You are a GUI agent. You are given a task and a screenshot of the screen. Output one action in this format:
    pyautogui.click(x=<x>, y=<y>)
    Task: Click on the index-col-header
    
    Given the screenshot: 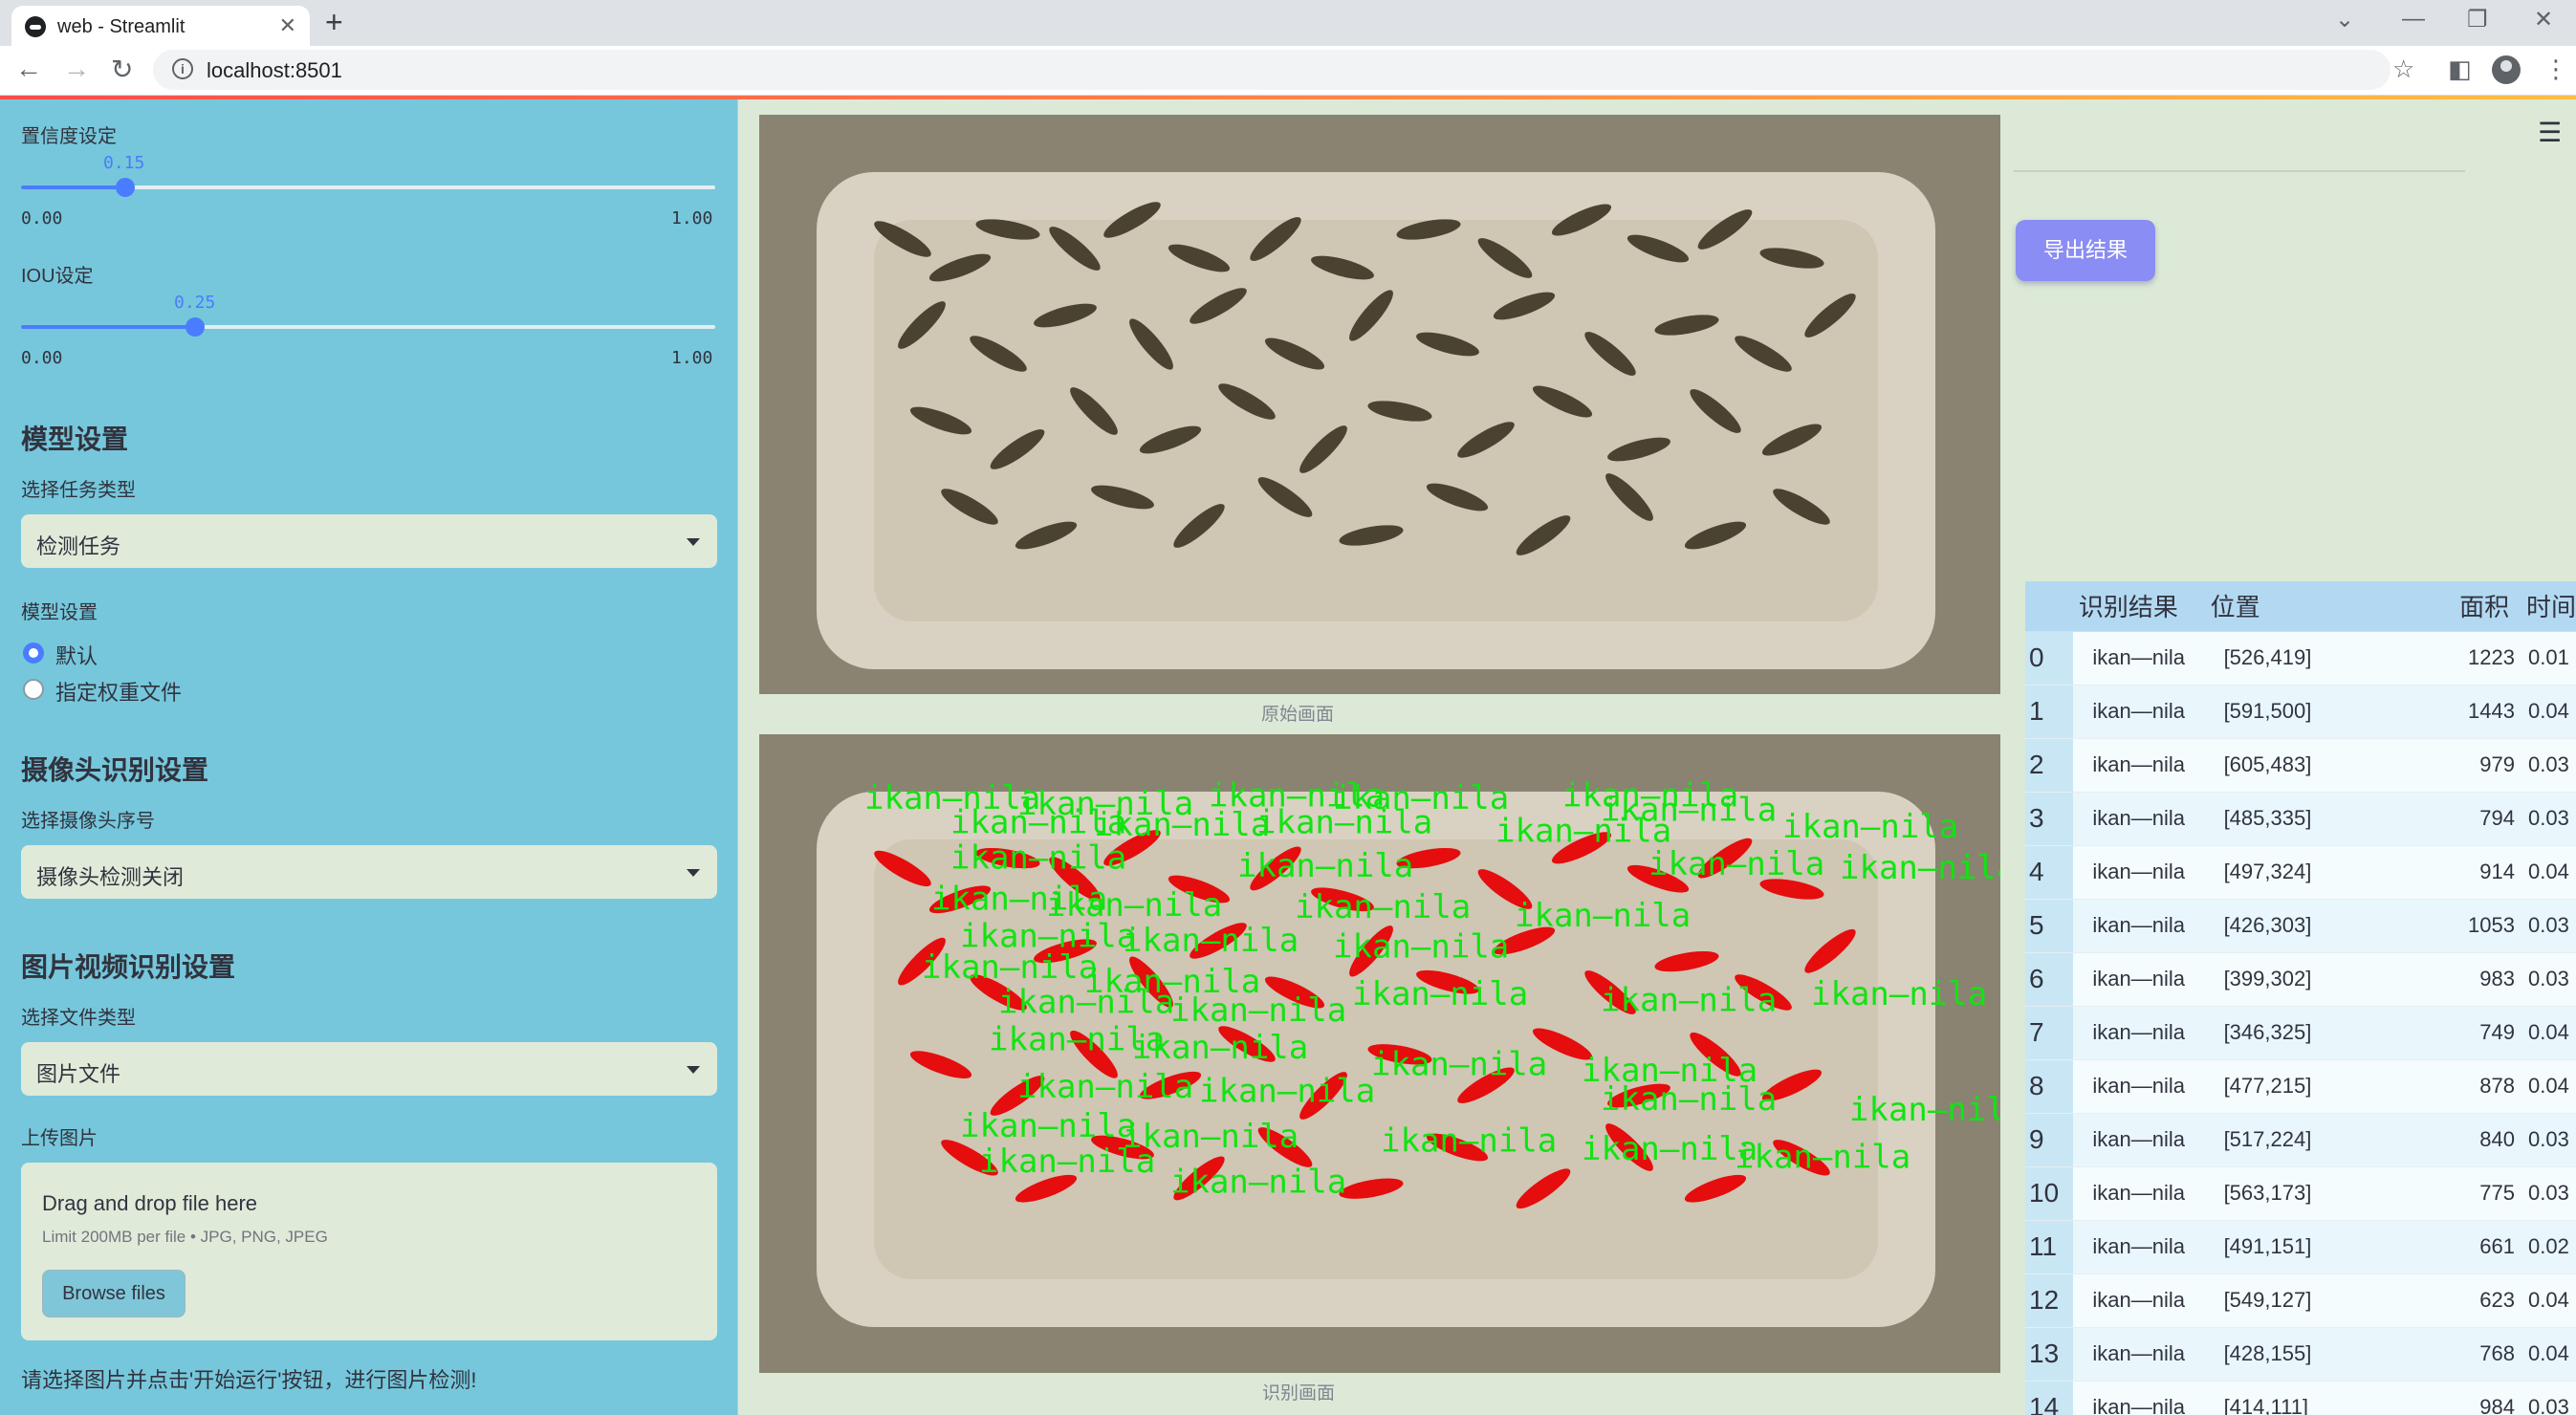 What is the action you would take?
    pyautogui.click(x=2049, y=607)
    